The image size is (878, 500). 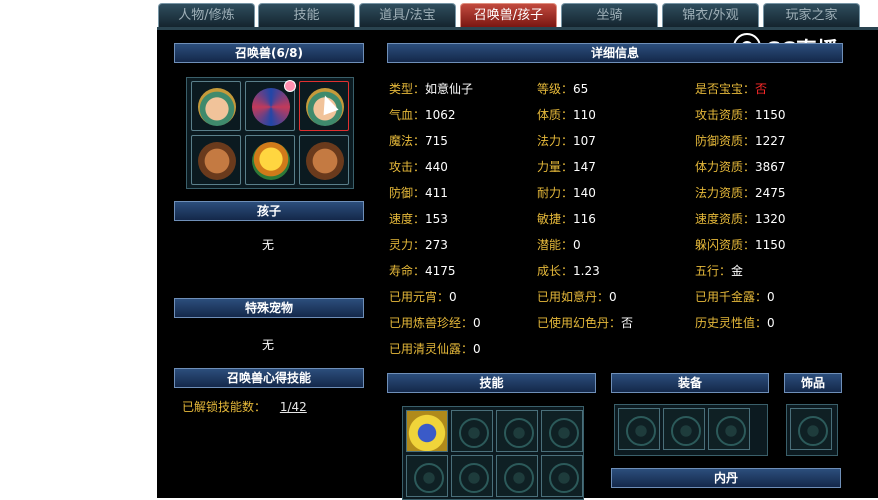 What do you see at coordinates (579, 323) in the screenshot?
I see `stat-label: 已使用幻色丹：` at bounding box center [579, 323].